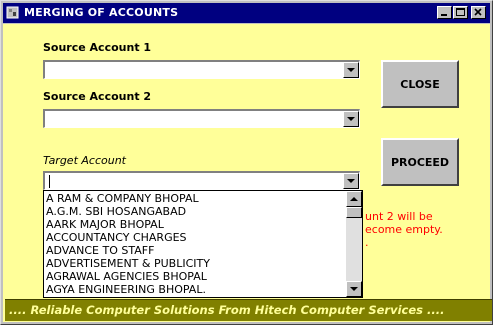 The image size is (493, 325). What do you see at coordinates (196, 198) in the screenshot?
I see `dropdown-list-item: A RAM & COMPANY BHOPAL` at bounding box center [196, 198].